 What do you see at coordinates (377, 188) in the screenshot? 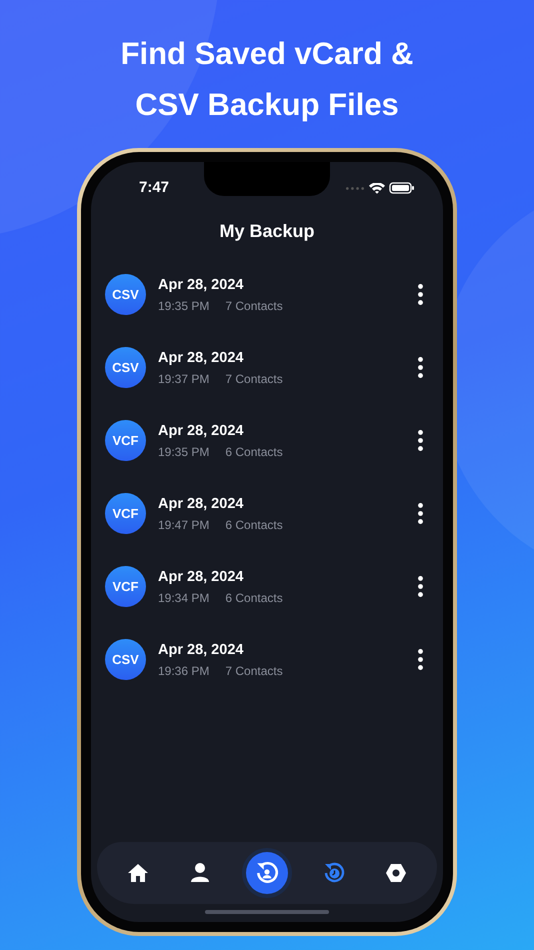
I see `wifi-icon` at bounding box center [377, 188].